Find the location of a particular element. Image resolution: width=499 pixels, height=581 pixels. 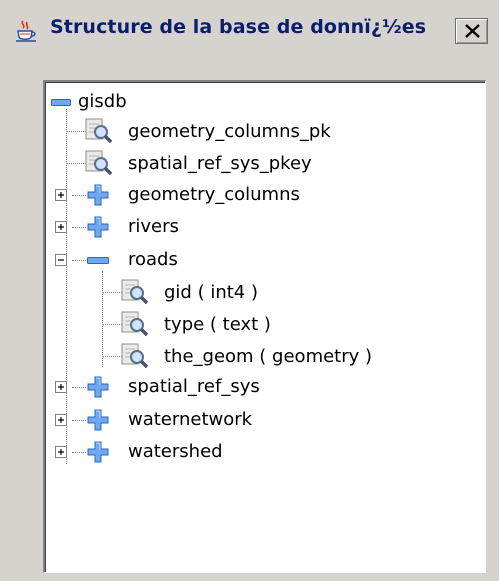

tree-node-index: spatial_ref_sys_pkey is located at coordinates (245, 164).